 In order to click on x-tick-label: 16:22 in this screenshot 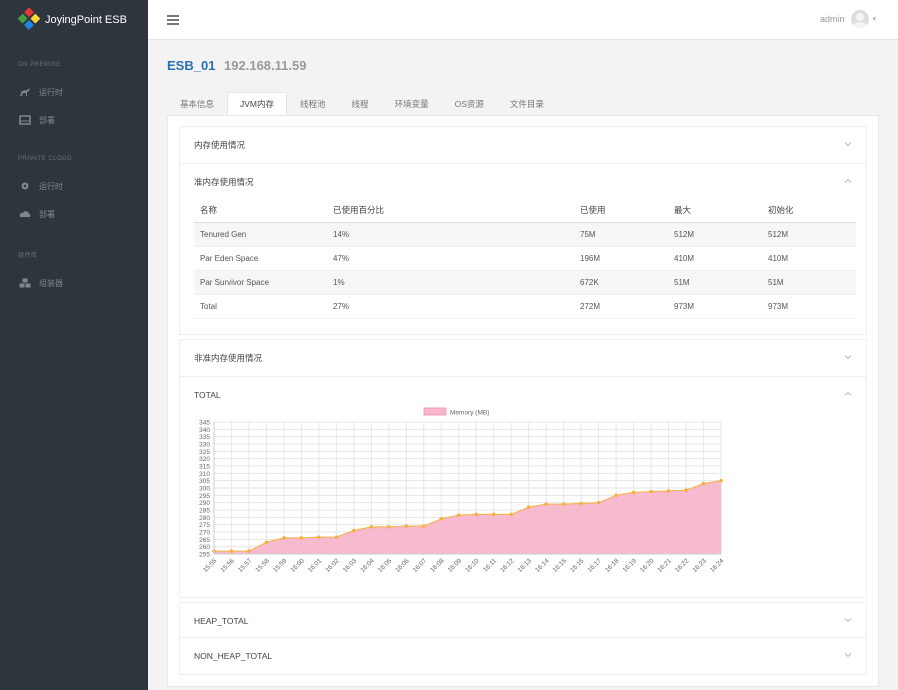, I will do `click(682, 565)`.